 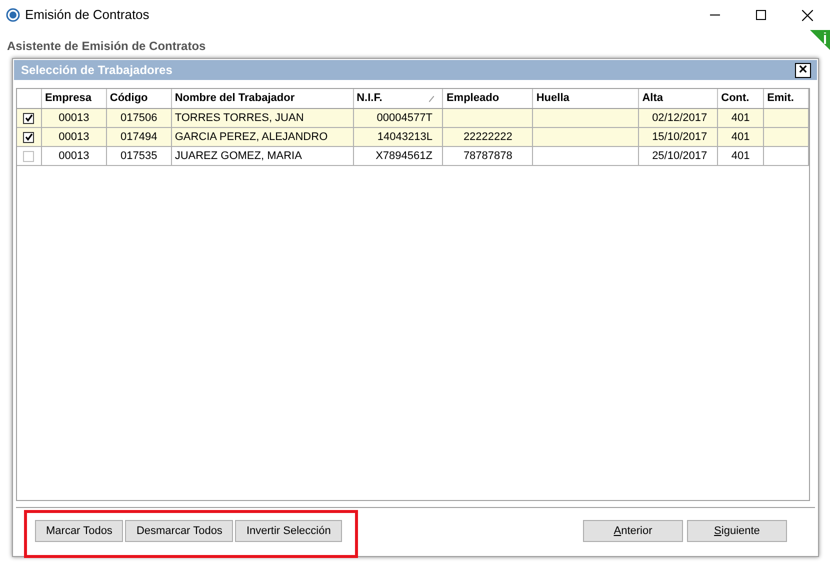 I want to click on table-row: 00013 017494 GARCIA PEREZ, ALEJANDRO 14043213L 22222222 15/10/2017 401, so click(x=413, y=137).